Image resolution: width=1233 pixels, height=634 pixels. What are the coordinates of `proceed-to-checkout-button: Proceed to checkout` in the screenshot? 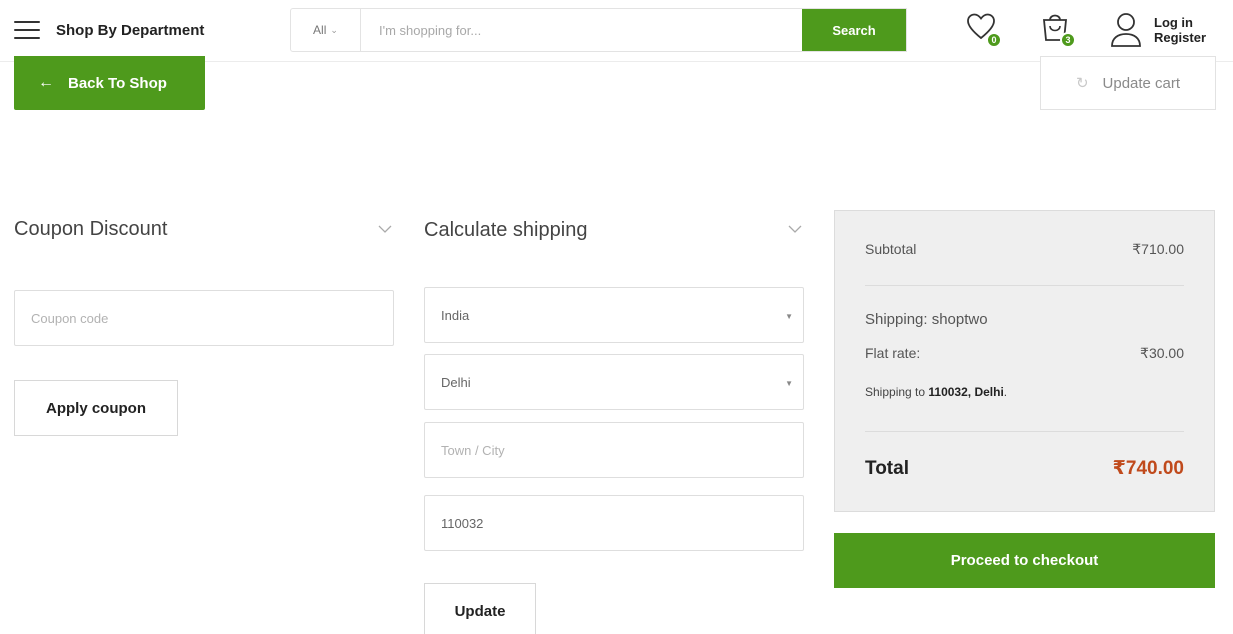 It's located at (1024, 560).